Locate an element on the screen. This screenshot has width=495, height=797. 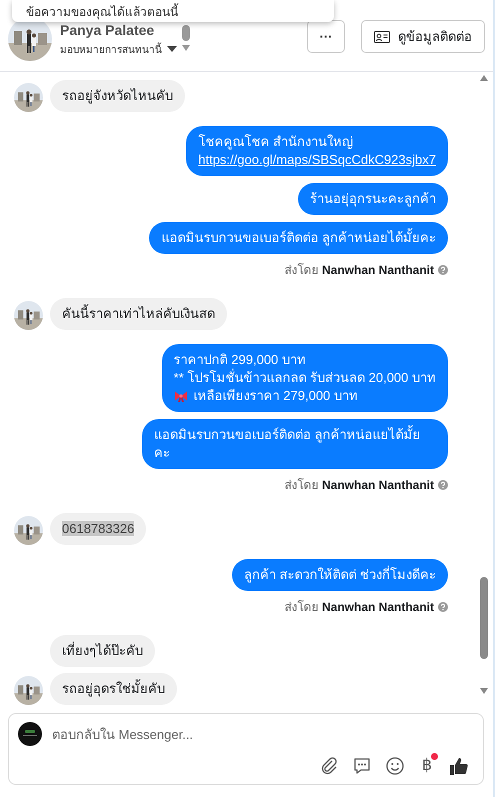
contact-info-button: ดูข้อมูลติดต่อ is located at coordinates (423, 36).